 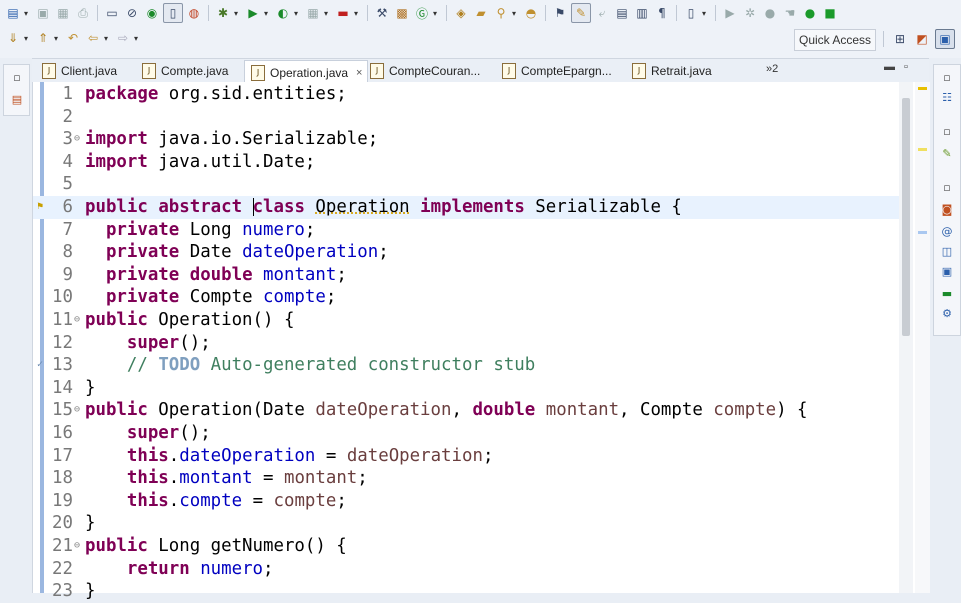 What do you see at coordinates (466, 591) in the screenshot?
I see `code-line: 23}` at bounding box center [466, 591].